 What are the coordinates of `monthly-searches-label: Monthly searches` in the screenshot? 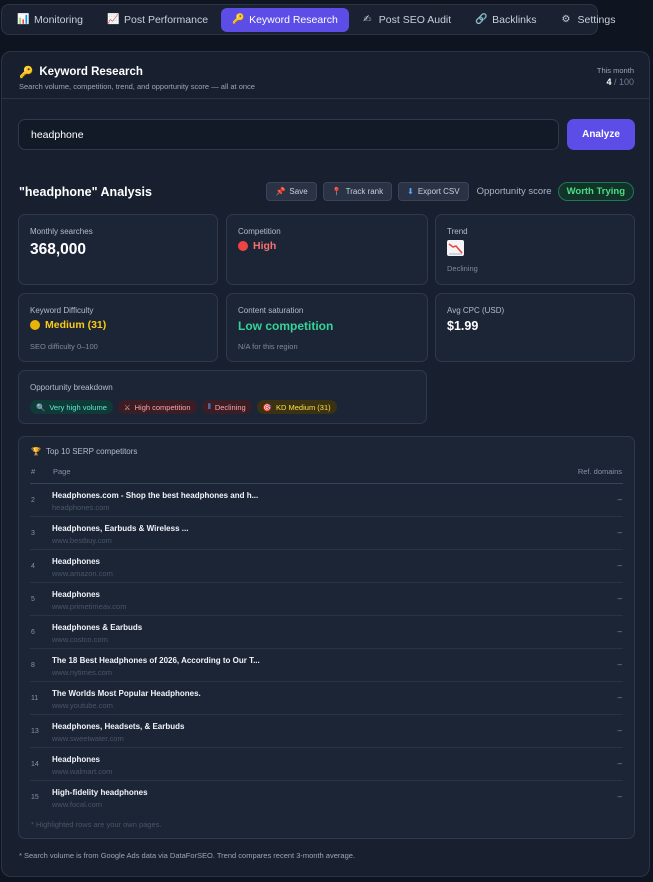 It's located at (61, 231).